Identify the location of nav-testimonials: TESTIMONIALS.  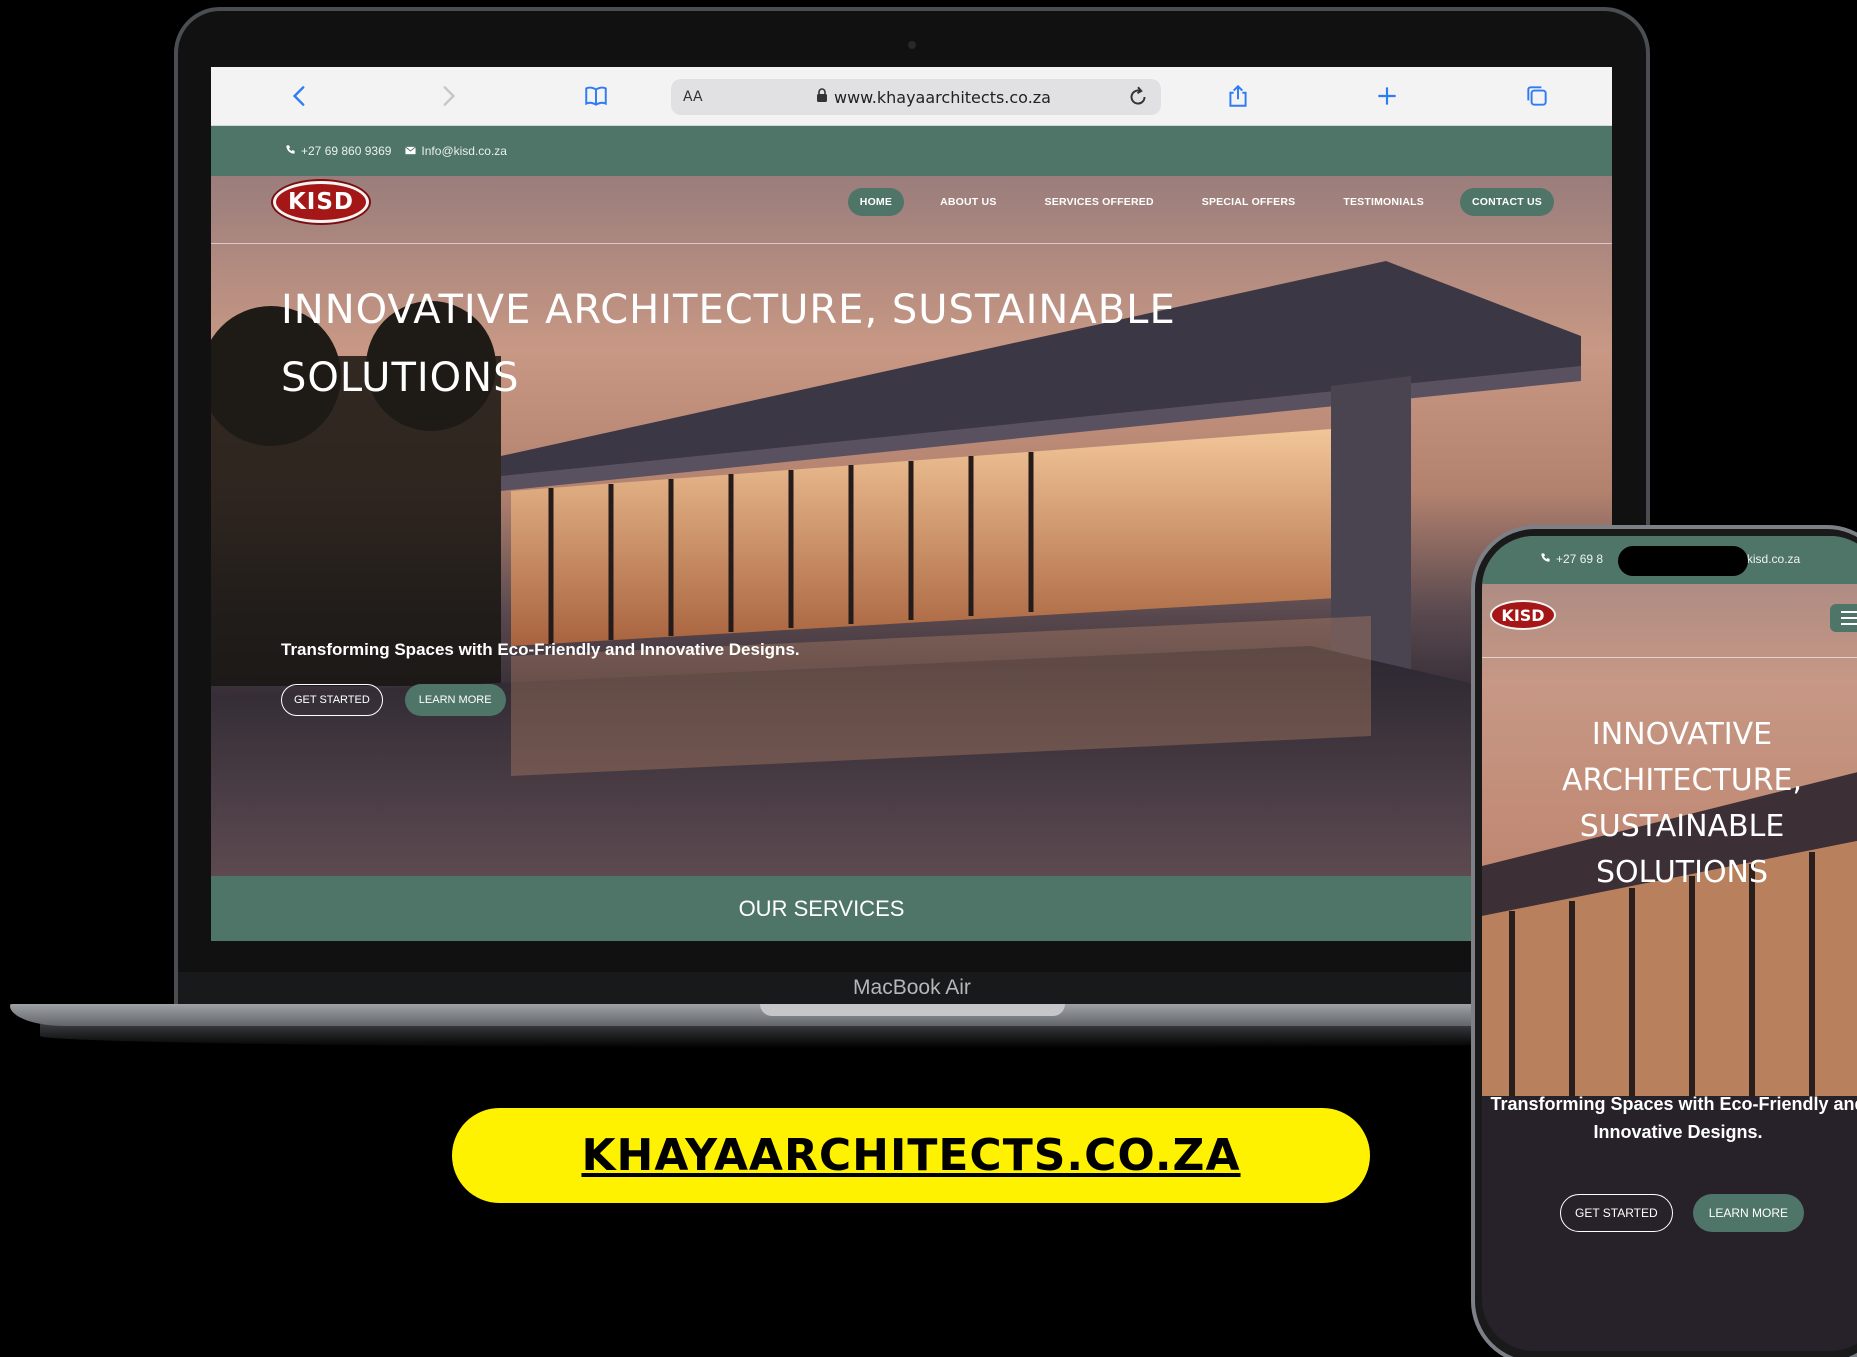
(1383, 202).